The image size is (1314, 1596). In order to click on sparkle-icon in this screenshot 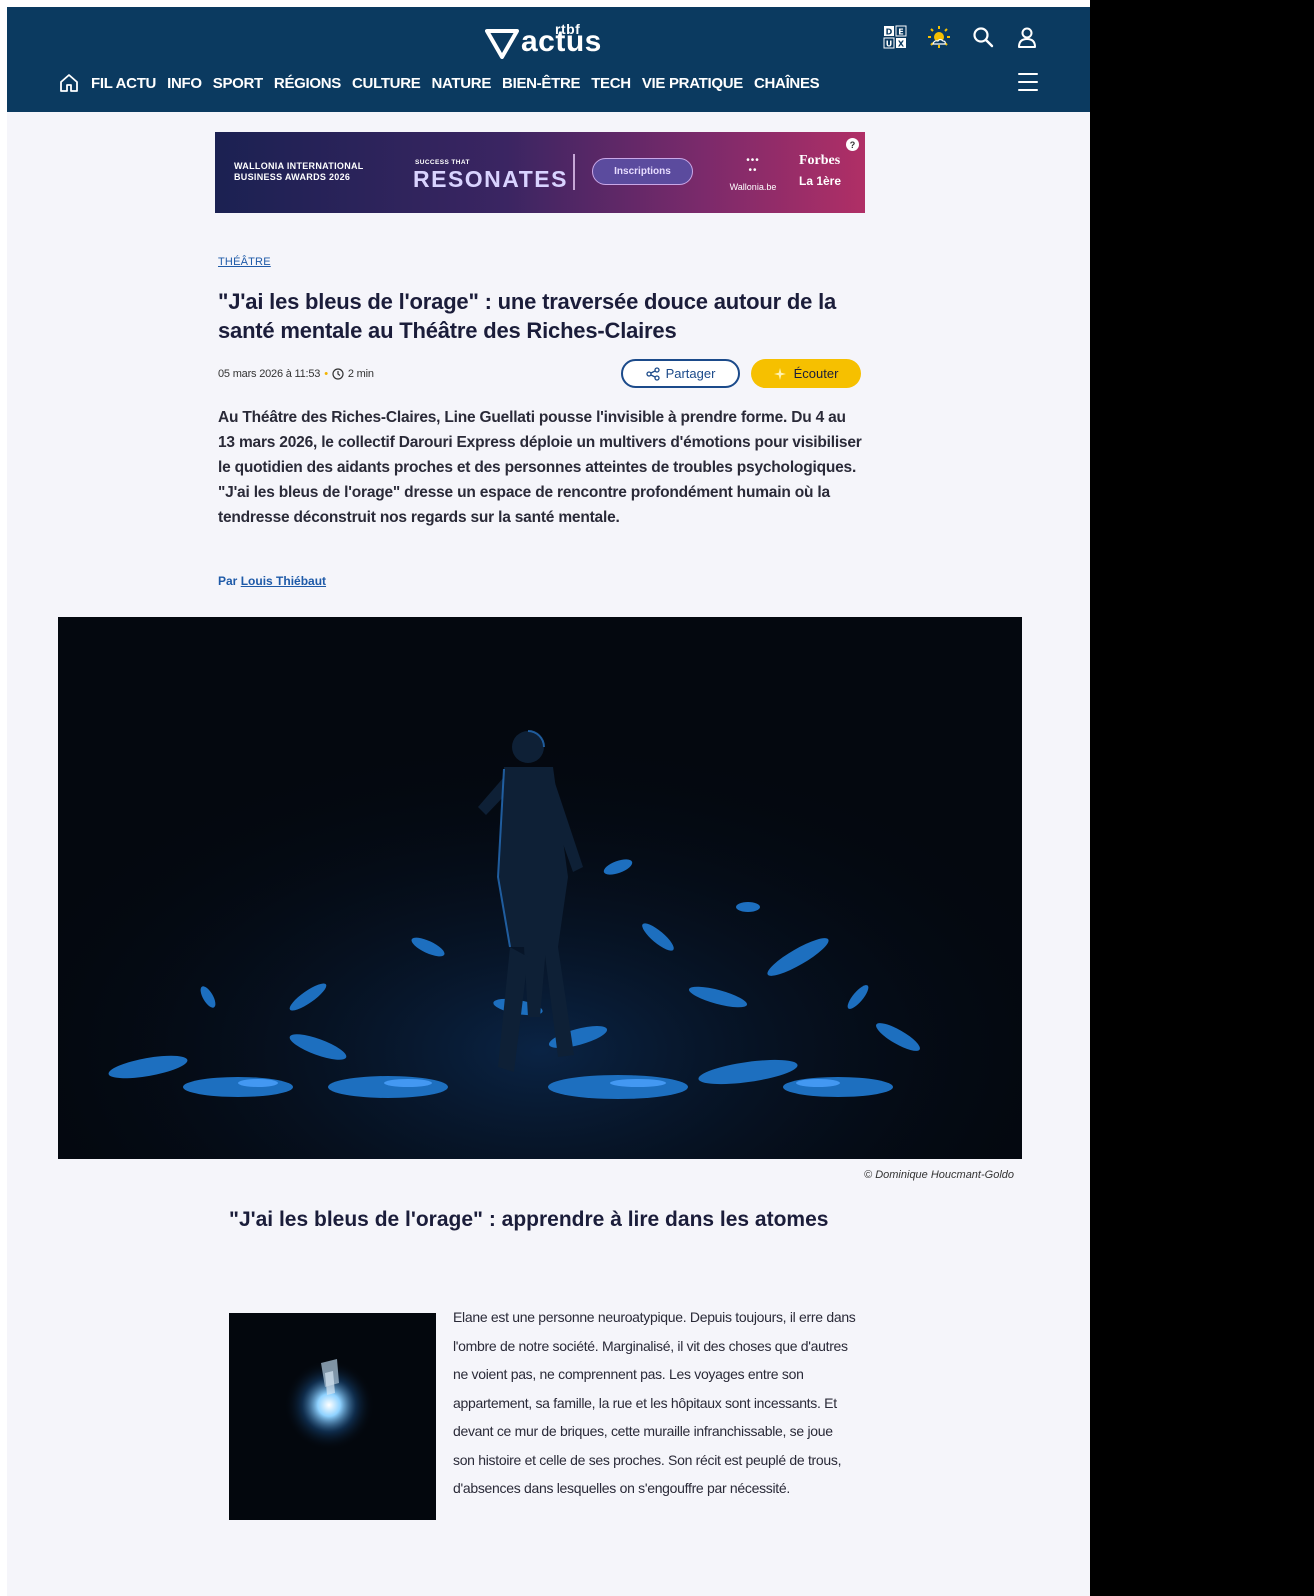, I will do `click(779, 373)`.